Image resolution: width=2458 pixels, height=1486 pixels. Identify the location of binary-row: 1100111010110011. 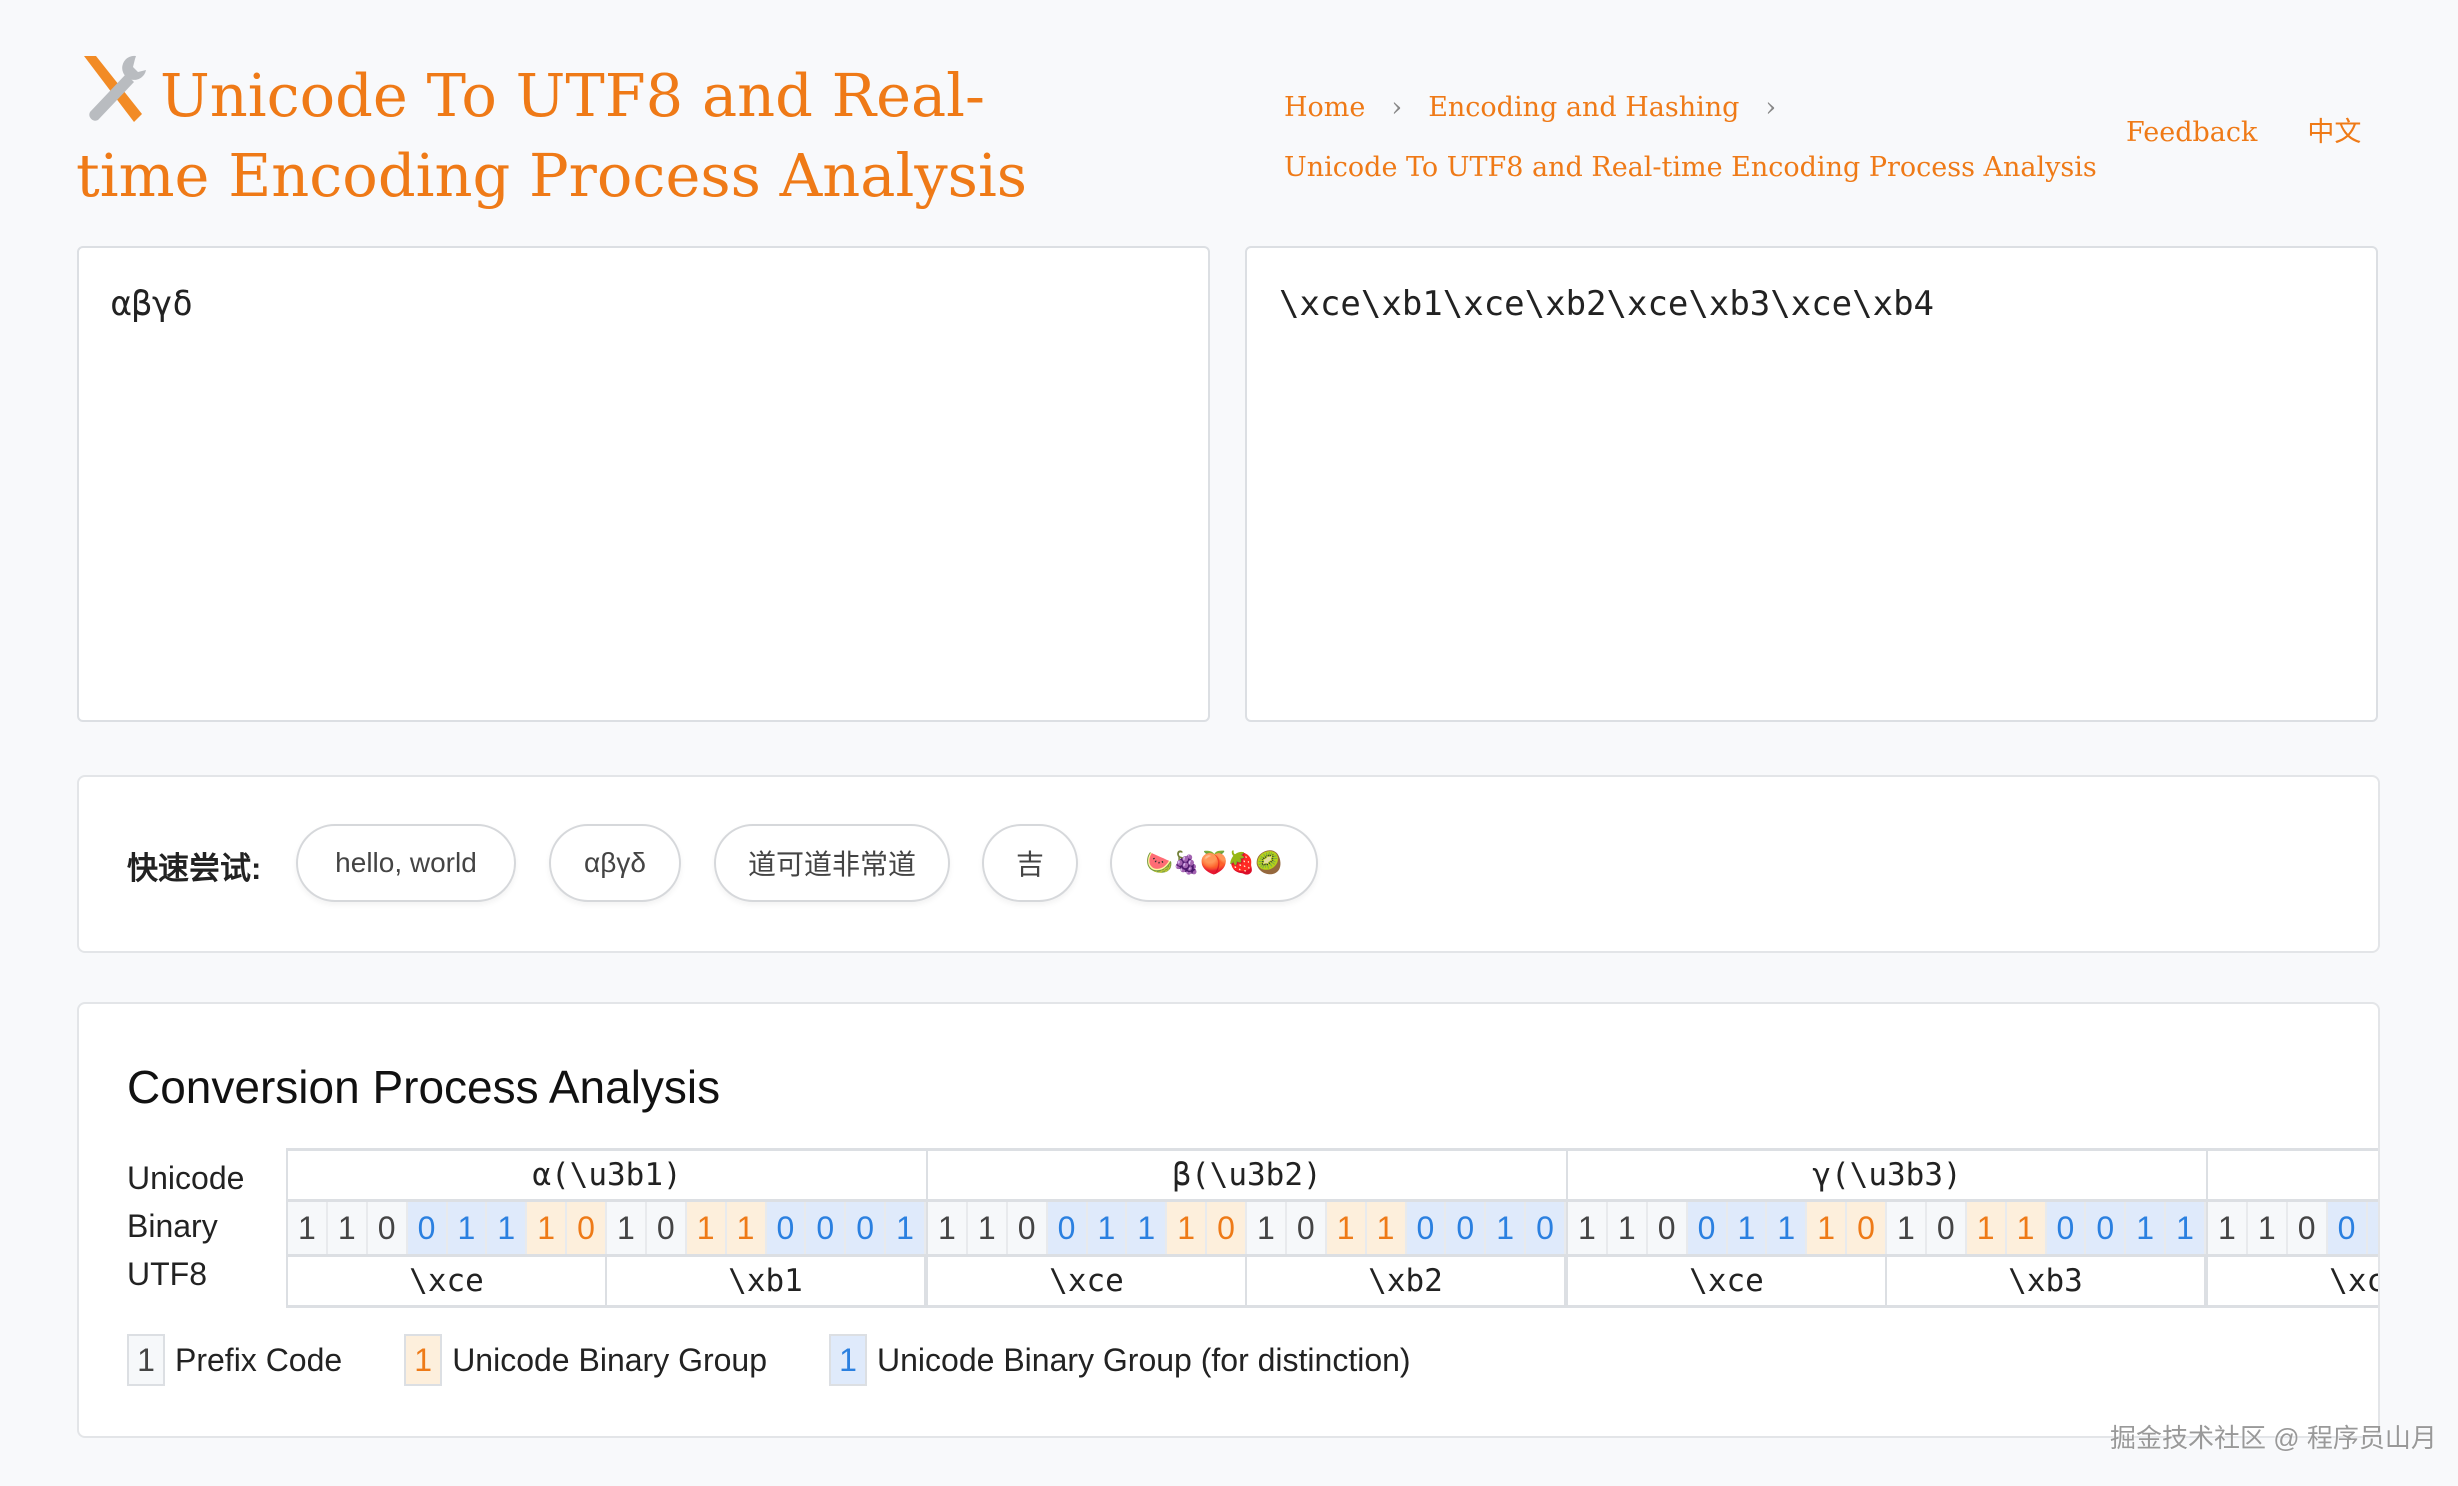
(1887, 1229).